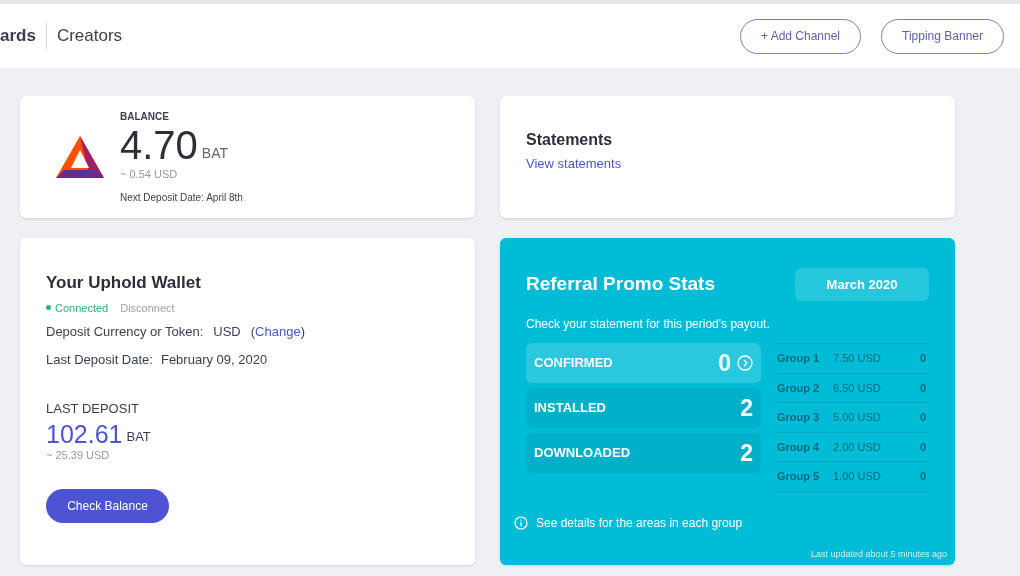 The width and height of the screenshot is (1020, 576). I want to click on last-date-label: Last Deposit Date:, so click(99, 359).